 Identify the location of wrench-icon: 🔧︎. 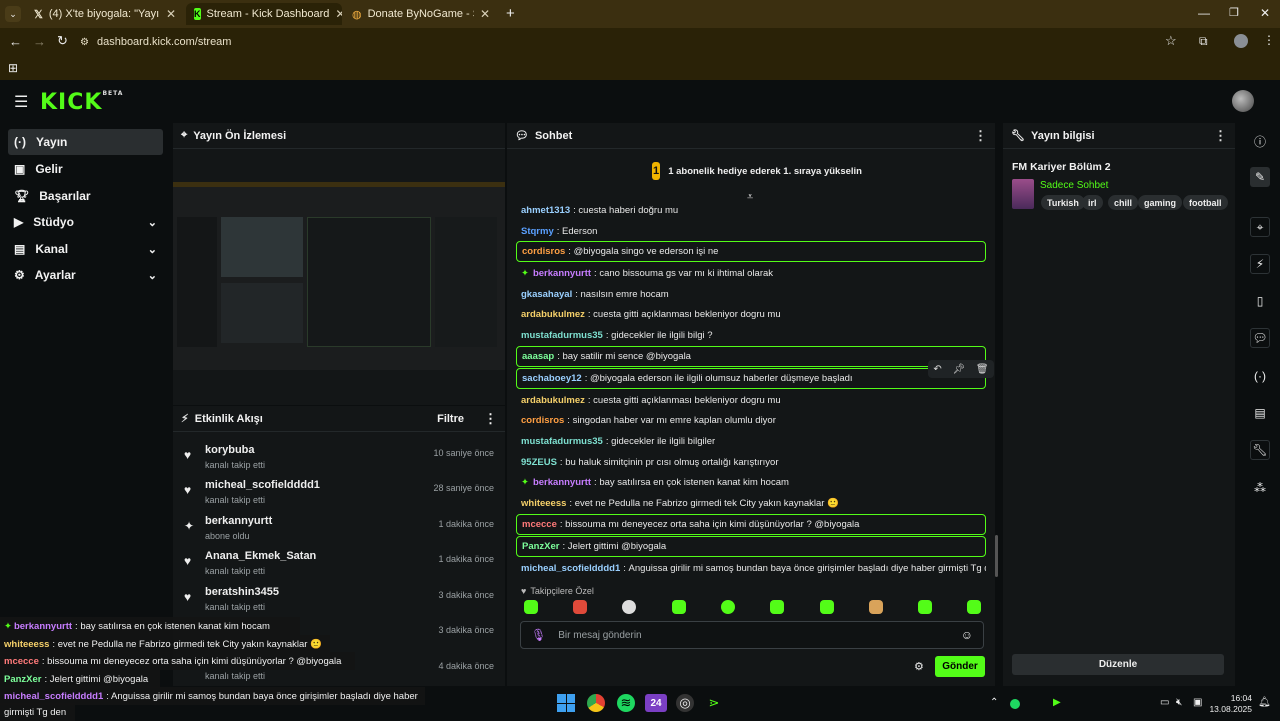
(1260, 450).